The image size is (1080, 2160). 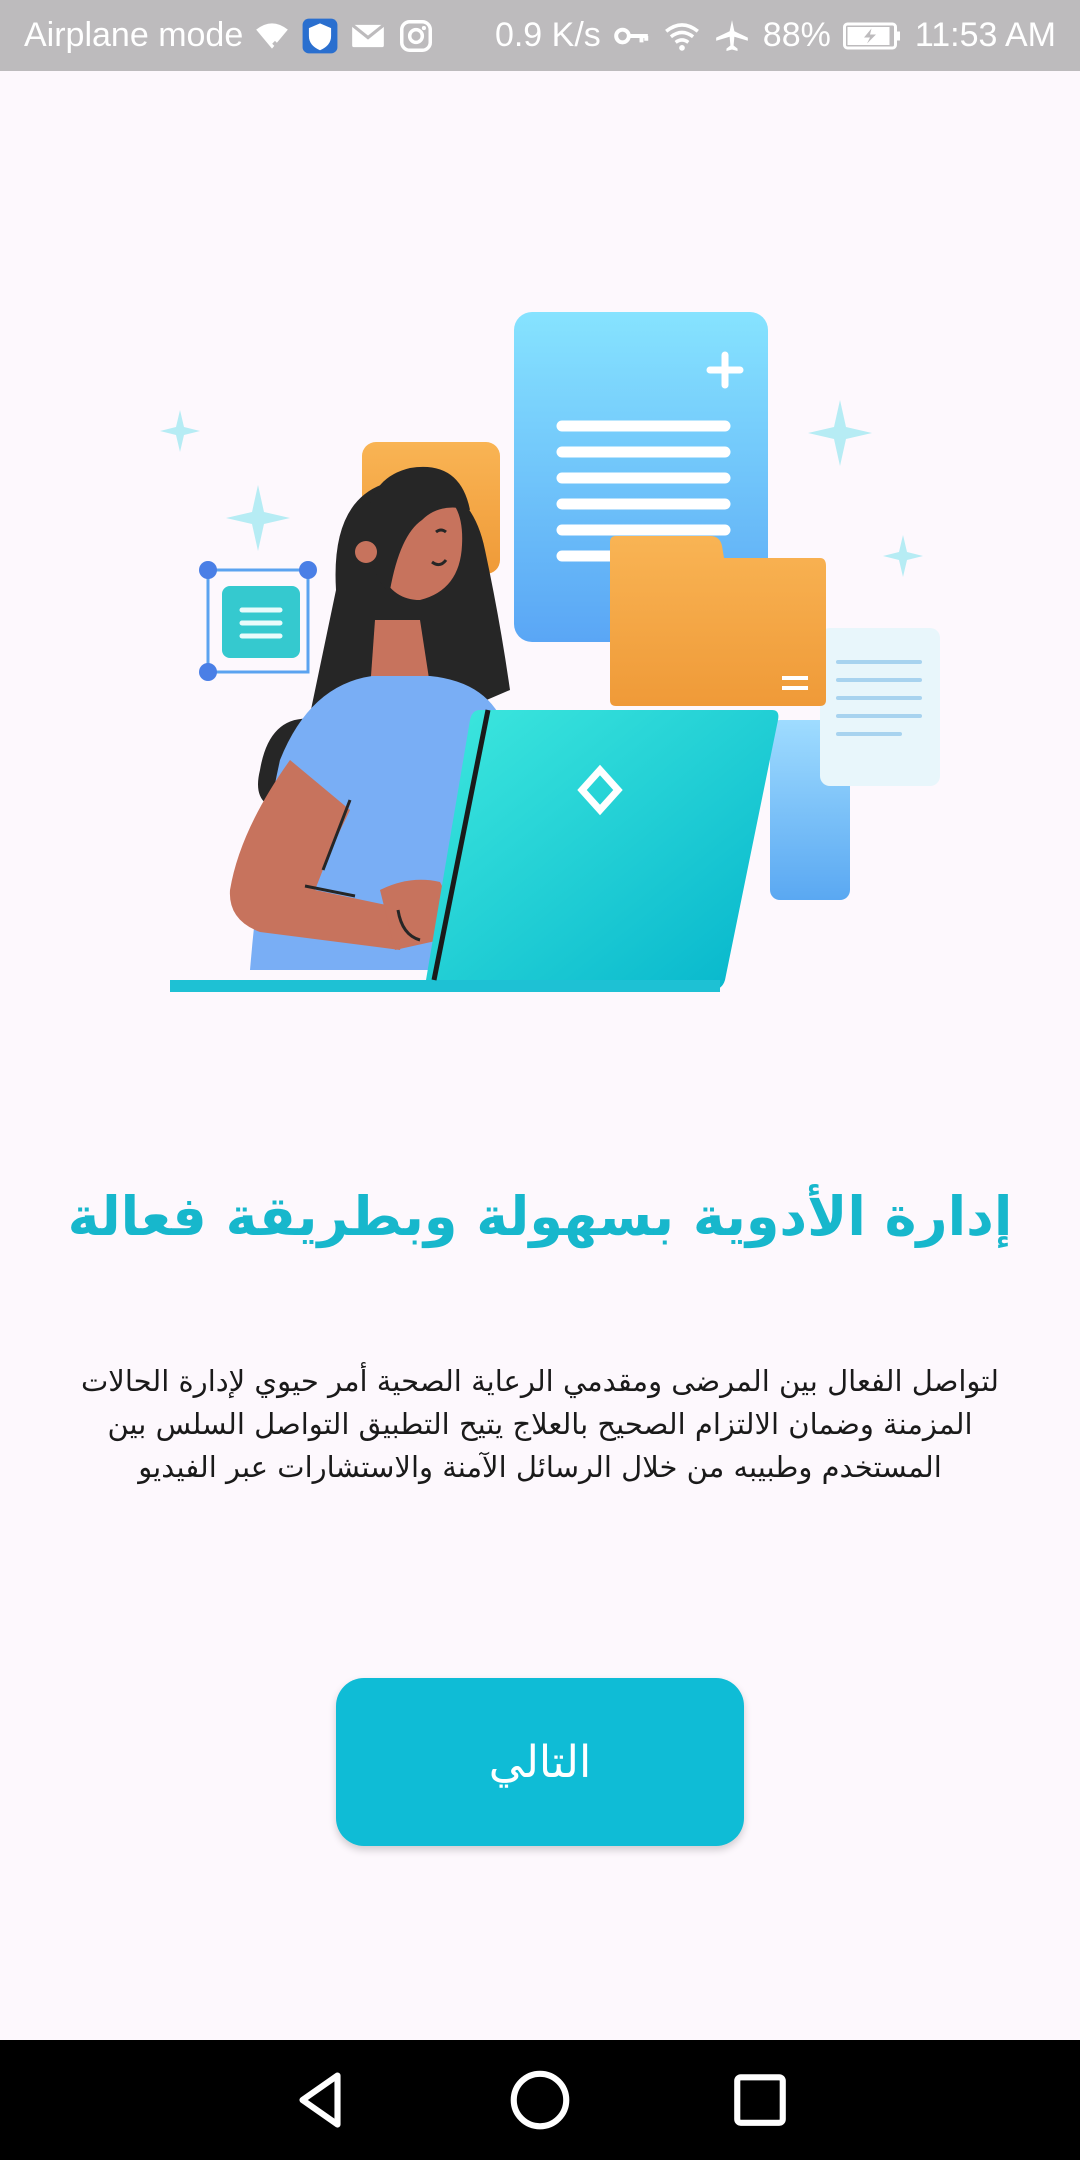 I want to click on status-right: 0.9 K/s 88% 11:53 AM, so click(x=775, y=35).